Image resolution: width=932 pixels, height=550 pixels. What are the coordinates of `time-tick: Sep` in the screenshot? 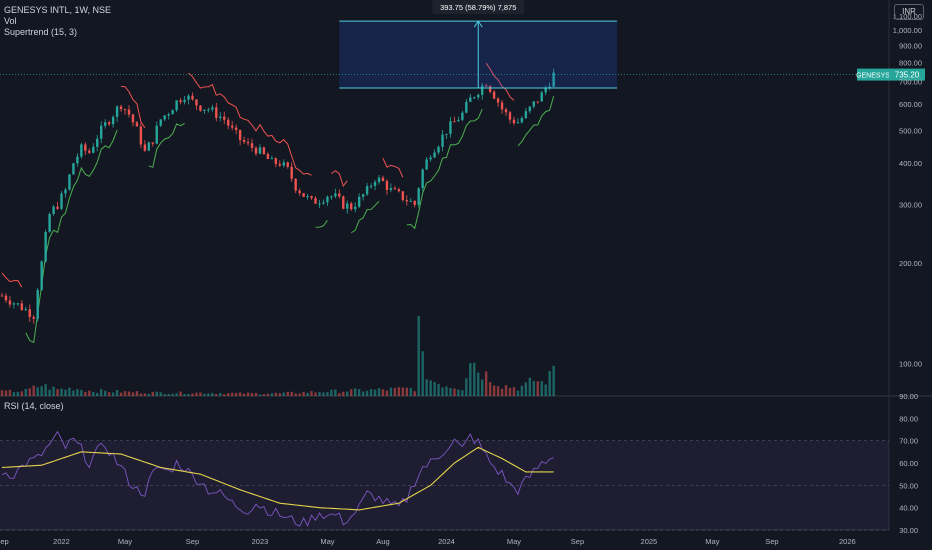 It's located at (771, 541).